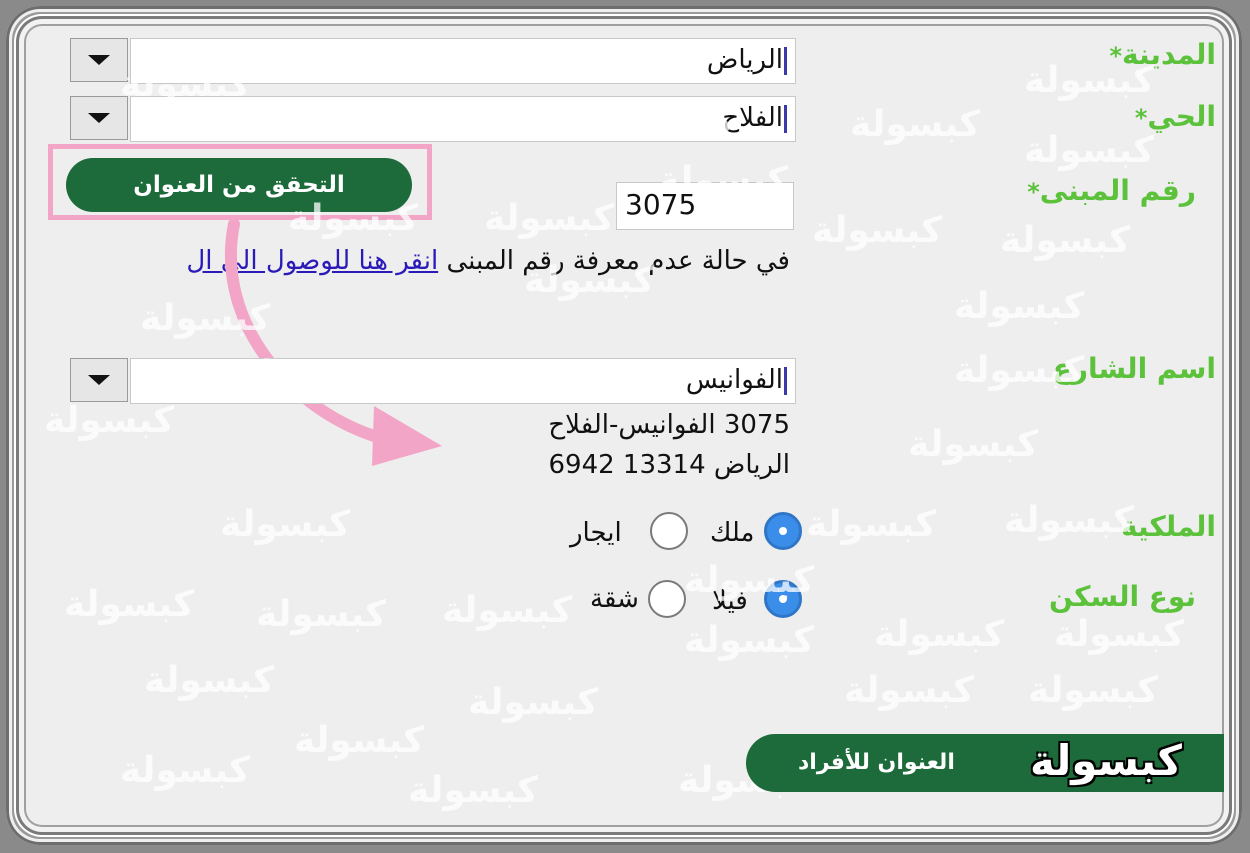  I want to click on housing-type-label: نوع السكن, so click(1122, 596).